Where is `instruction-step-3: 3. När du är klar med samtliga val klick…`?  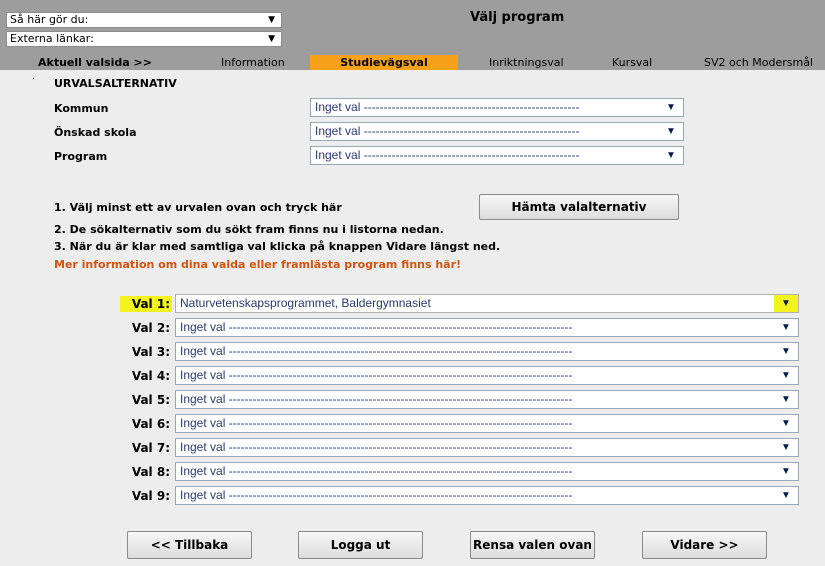 instruction-step-3: 3. När du är klar med samtliga val klick… is located at coordinates (277, 246).